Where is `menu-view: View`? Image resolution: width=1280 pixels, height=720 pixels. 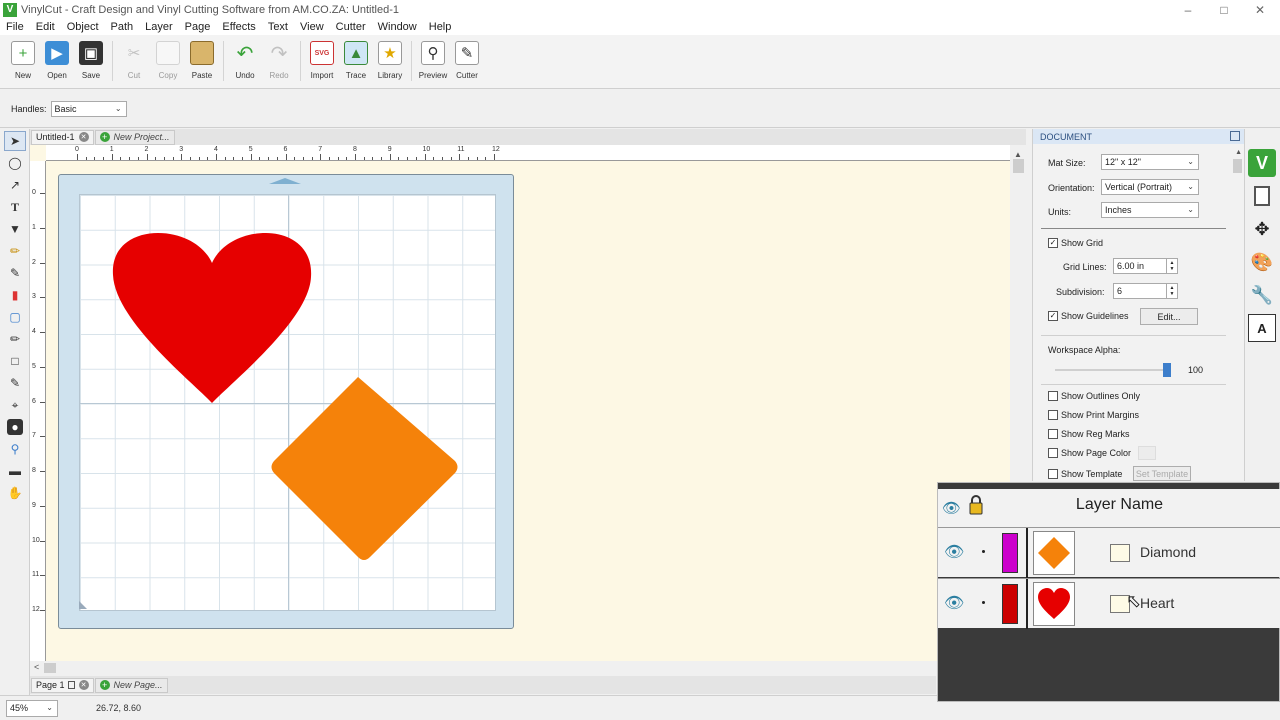 menu-view: View is located at coordinates (312, 27).